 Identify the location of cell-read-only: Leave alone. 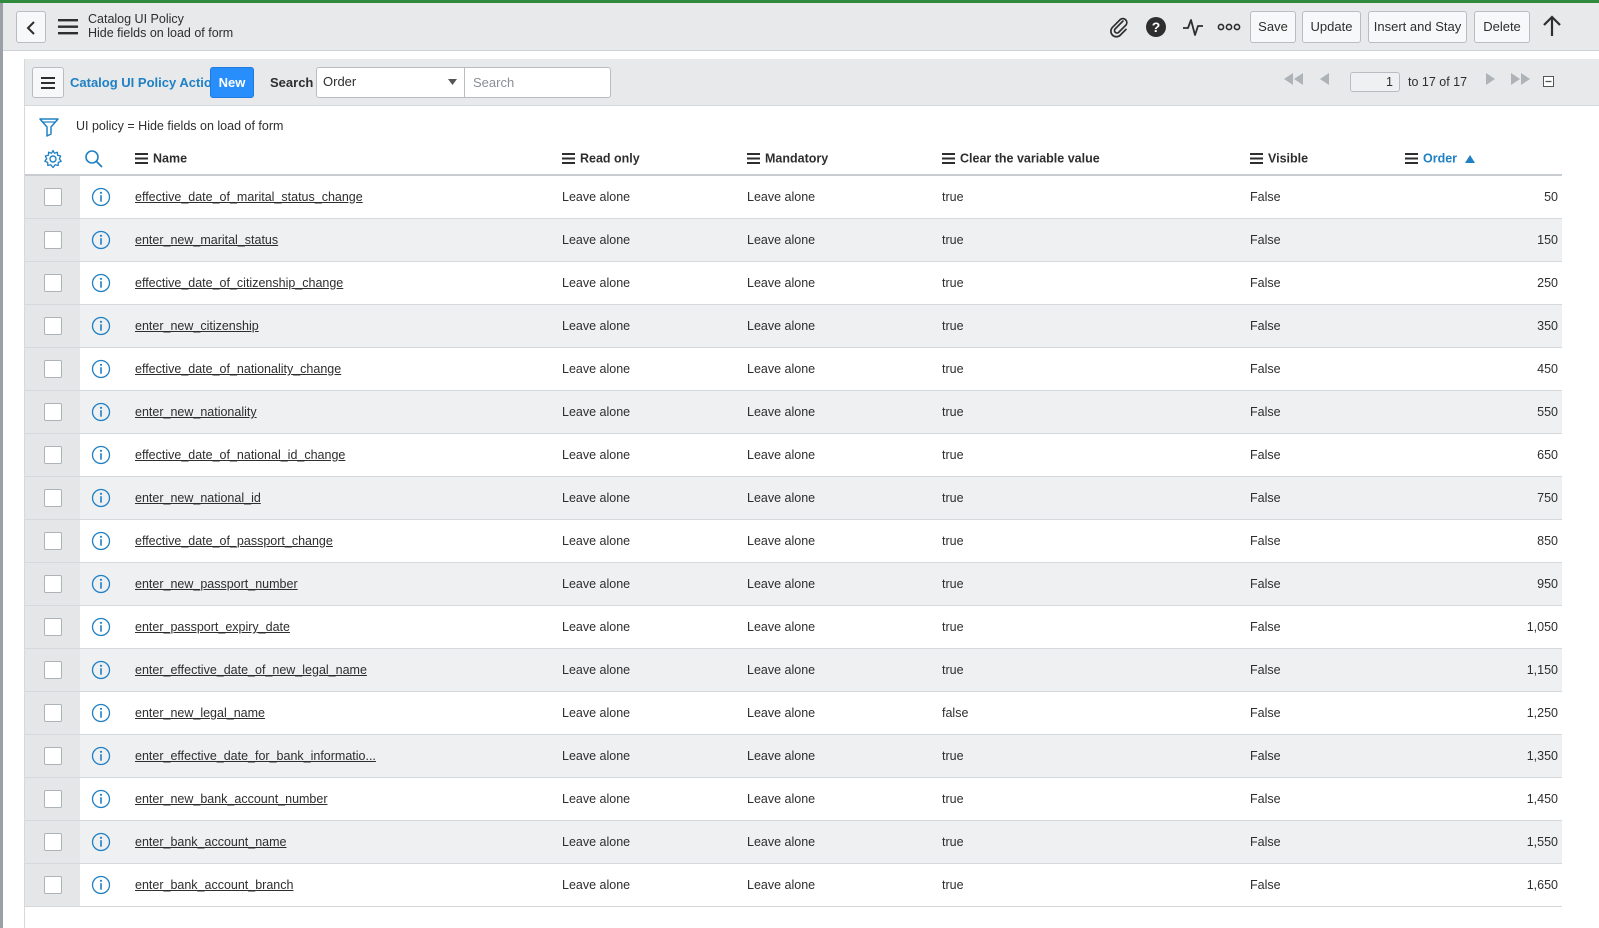
(654, 455).